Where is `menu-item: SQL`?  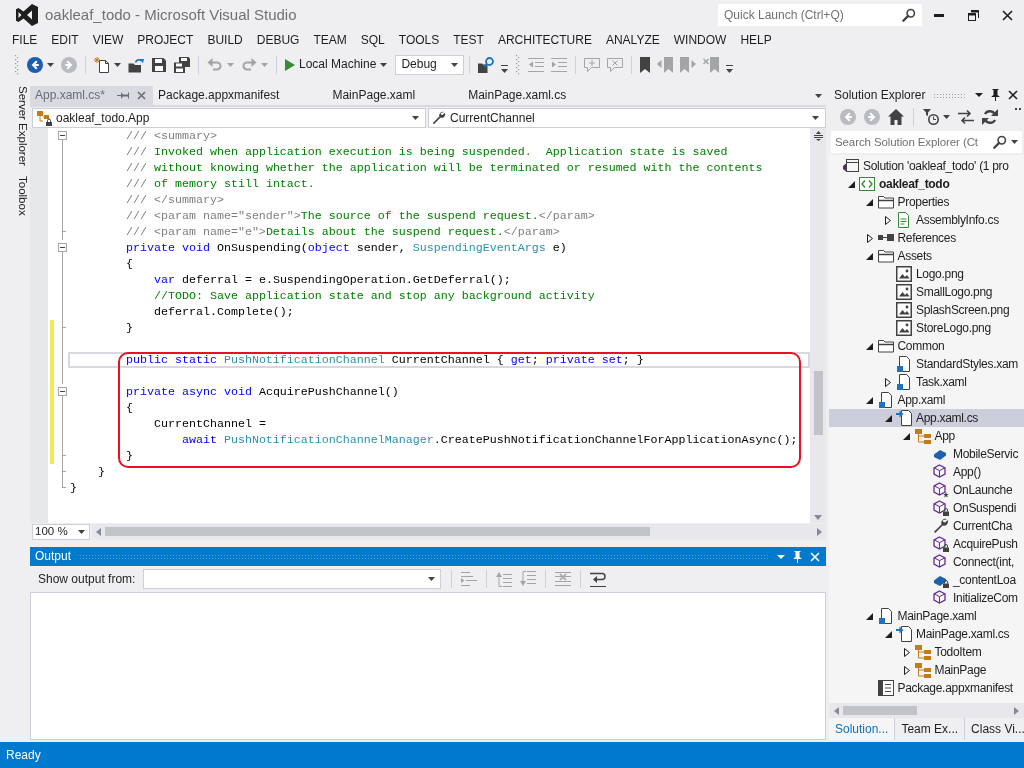 menu-item: SQL is located at coordinates (372, 40).